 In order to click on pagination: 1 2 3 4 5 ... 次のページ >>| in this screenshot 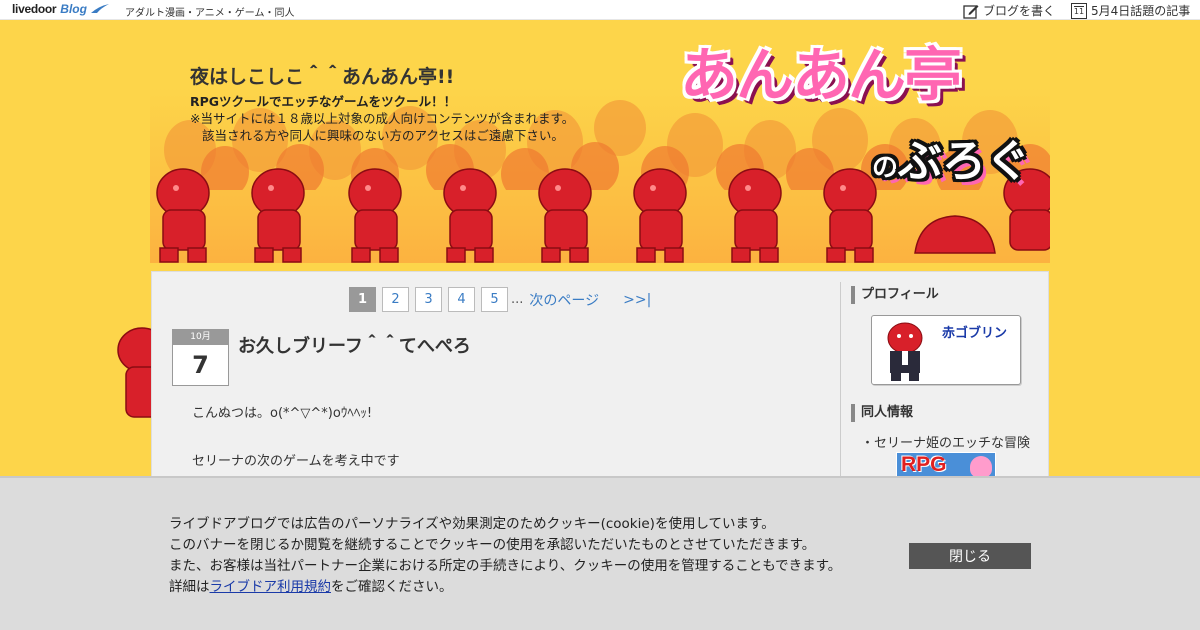, I will do `click(500, 299)`.